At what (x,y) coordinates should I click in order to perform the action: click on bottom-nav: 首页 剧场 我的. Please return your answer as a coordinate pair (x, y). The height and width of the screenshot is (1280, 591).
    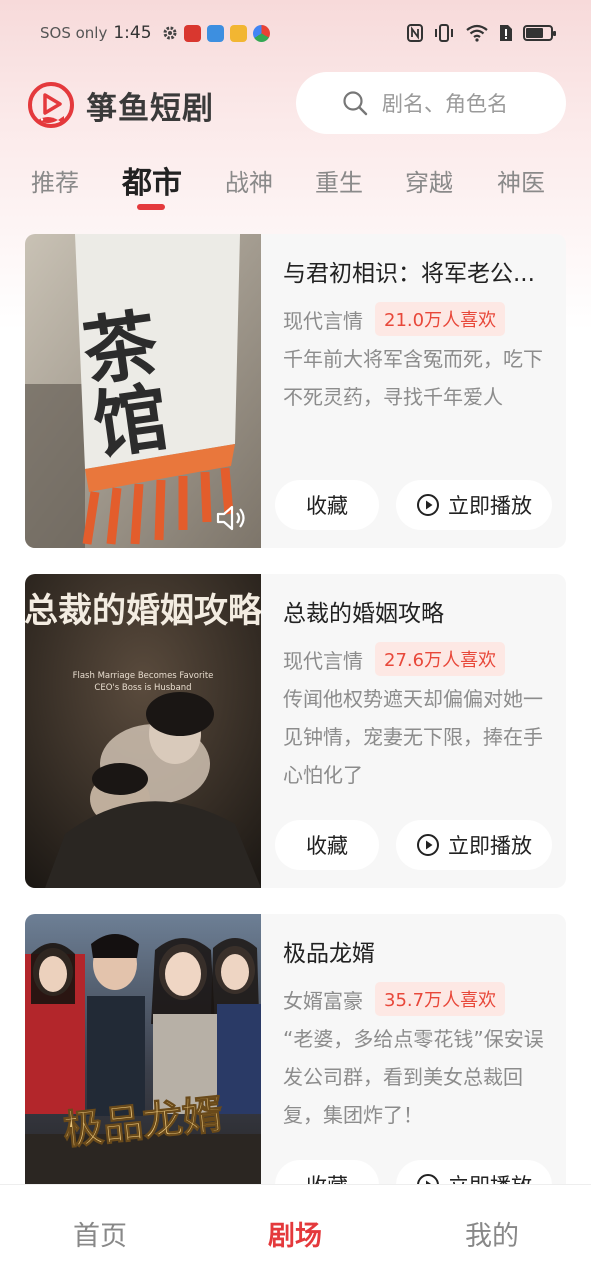
    Looking at the image, I should click on (295, 1232).